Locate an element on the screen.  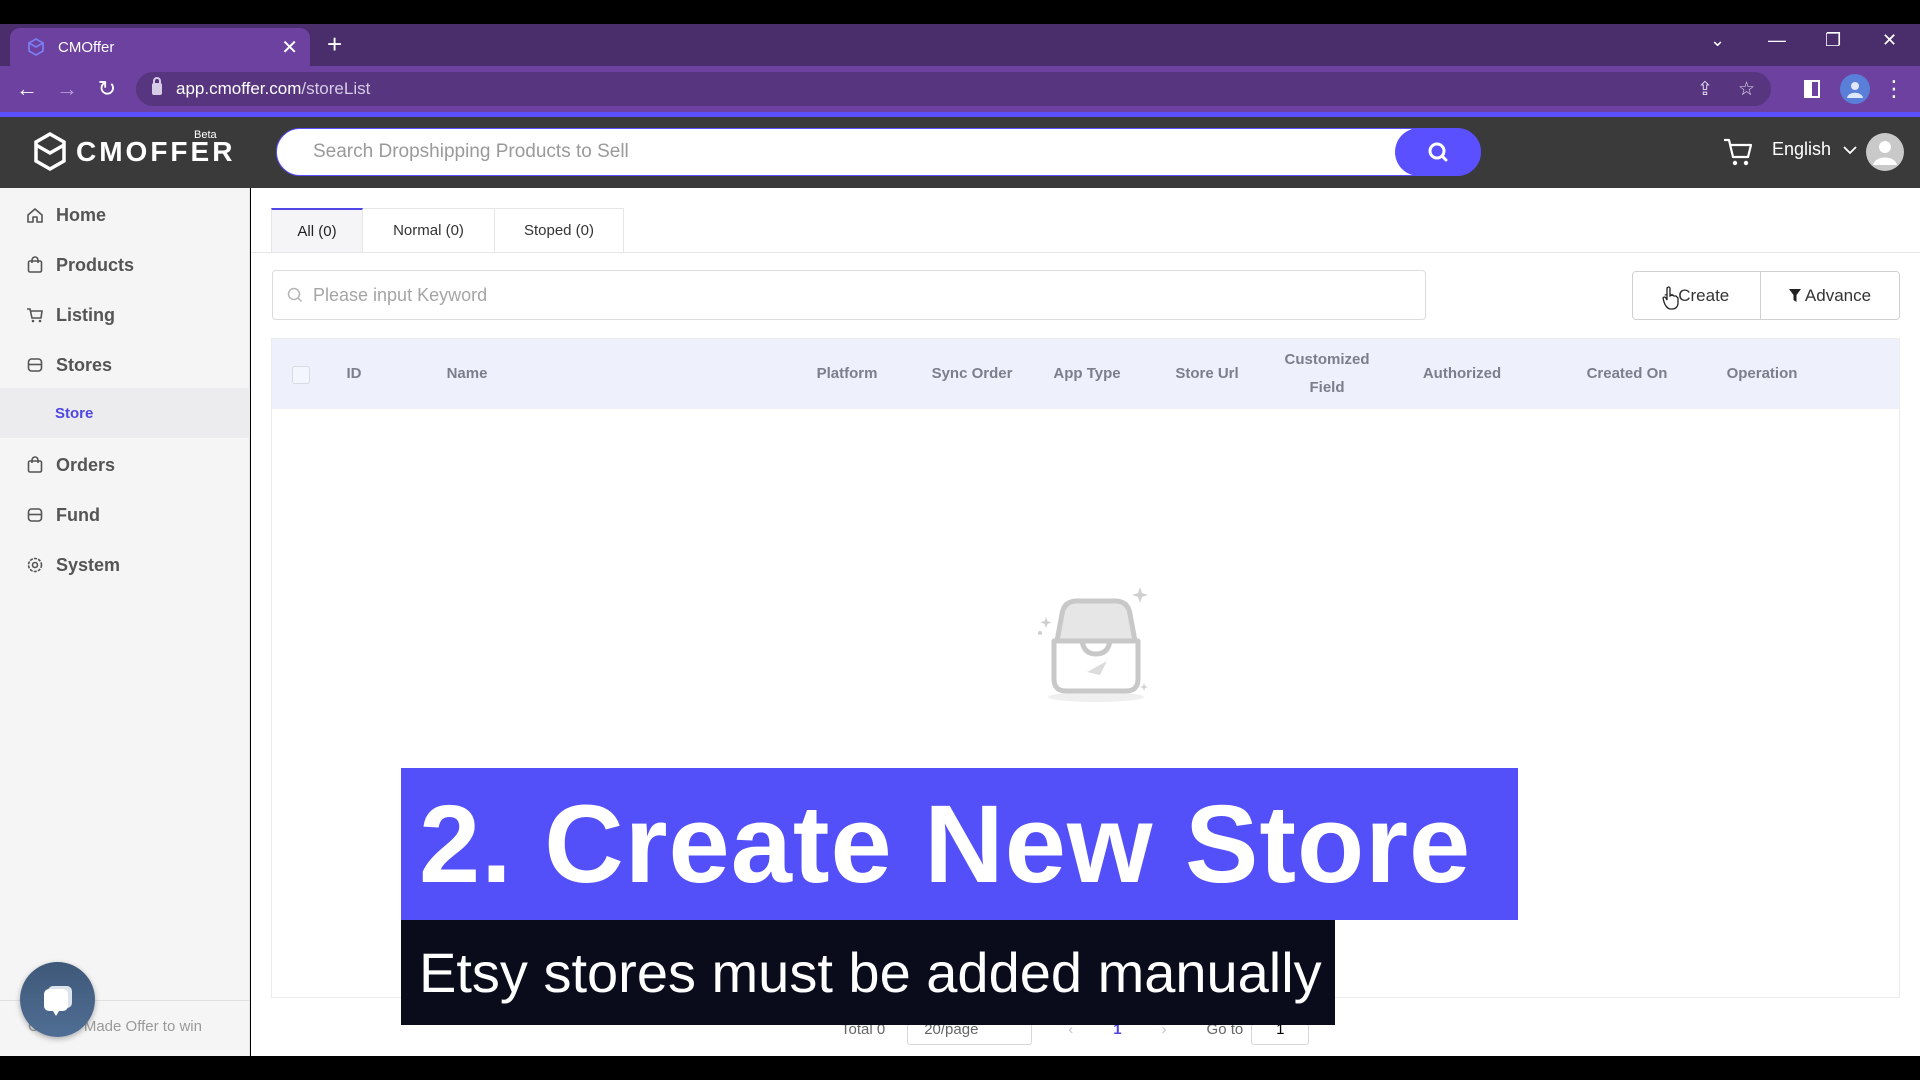
sidebar-item-label: Fund is located at coordinates (78, 514).